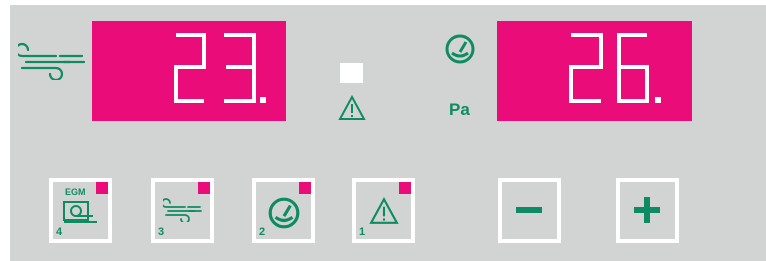 This screenshot has width=766, height=261. Describe the element at coordinates (75, 192) in the screenshot. I see `egm-label: EGM` at that location.